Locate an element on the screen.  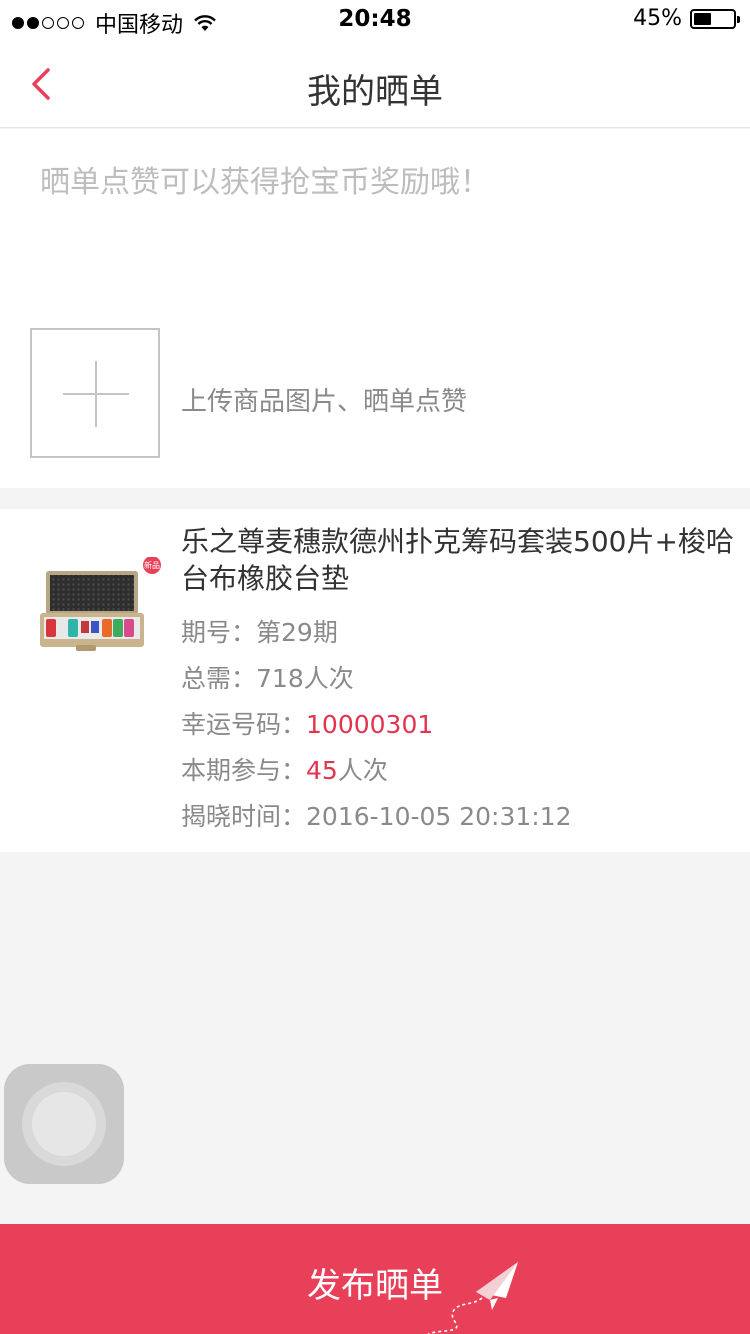
reveal-time-row: 揭晓时间：2016-10-05 20:31:12 is located at coordinates (376, 815).